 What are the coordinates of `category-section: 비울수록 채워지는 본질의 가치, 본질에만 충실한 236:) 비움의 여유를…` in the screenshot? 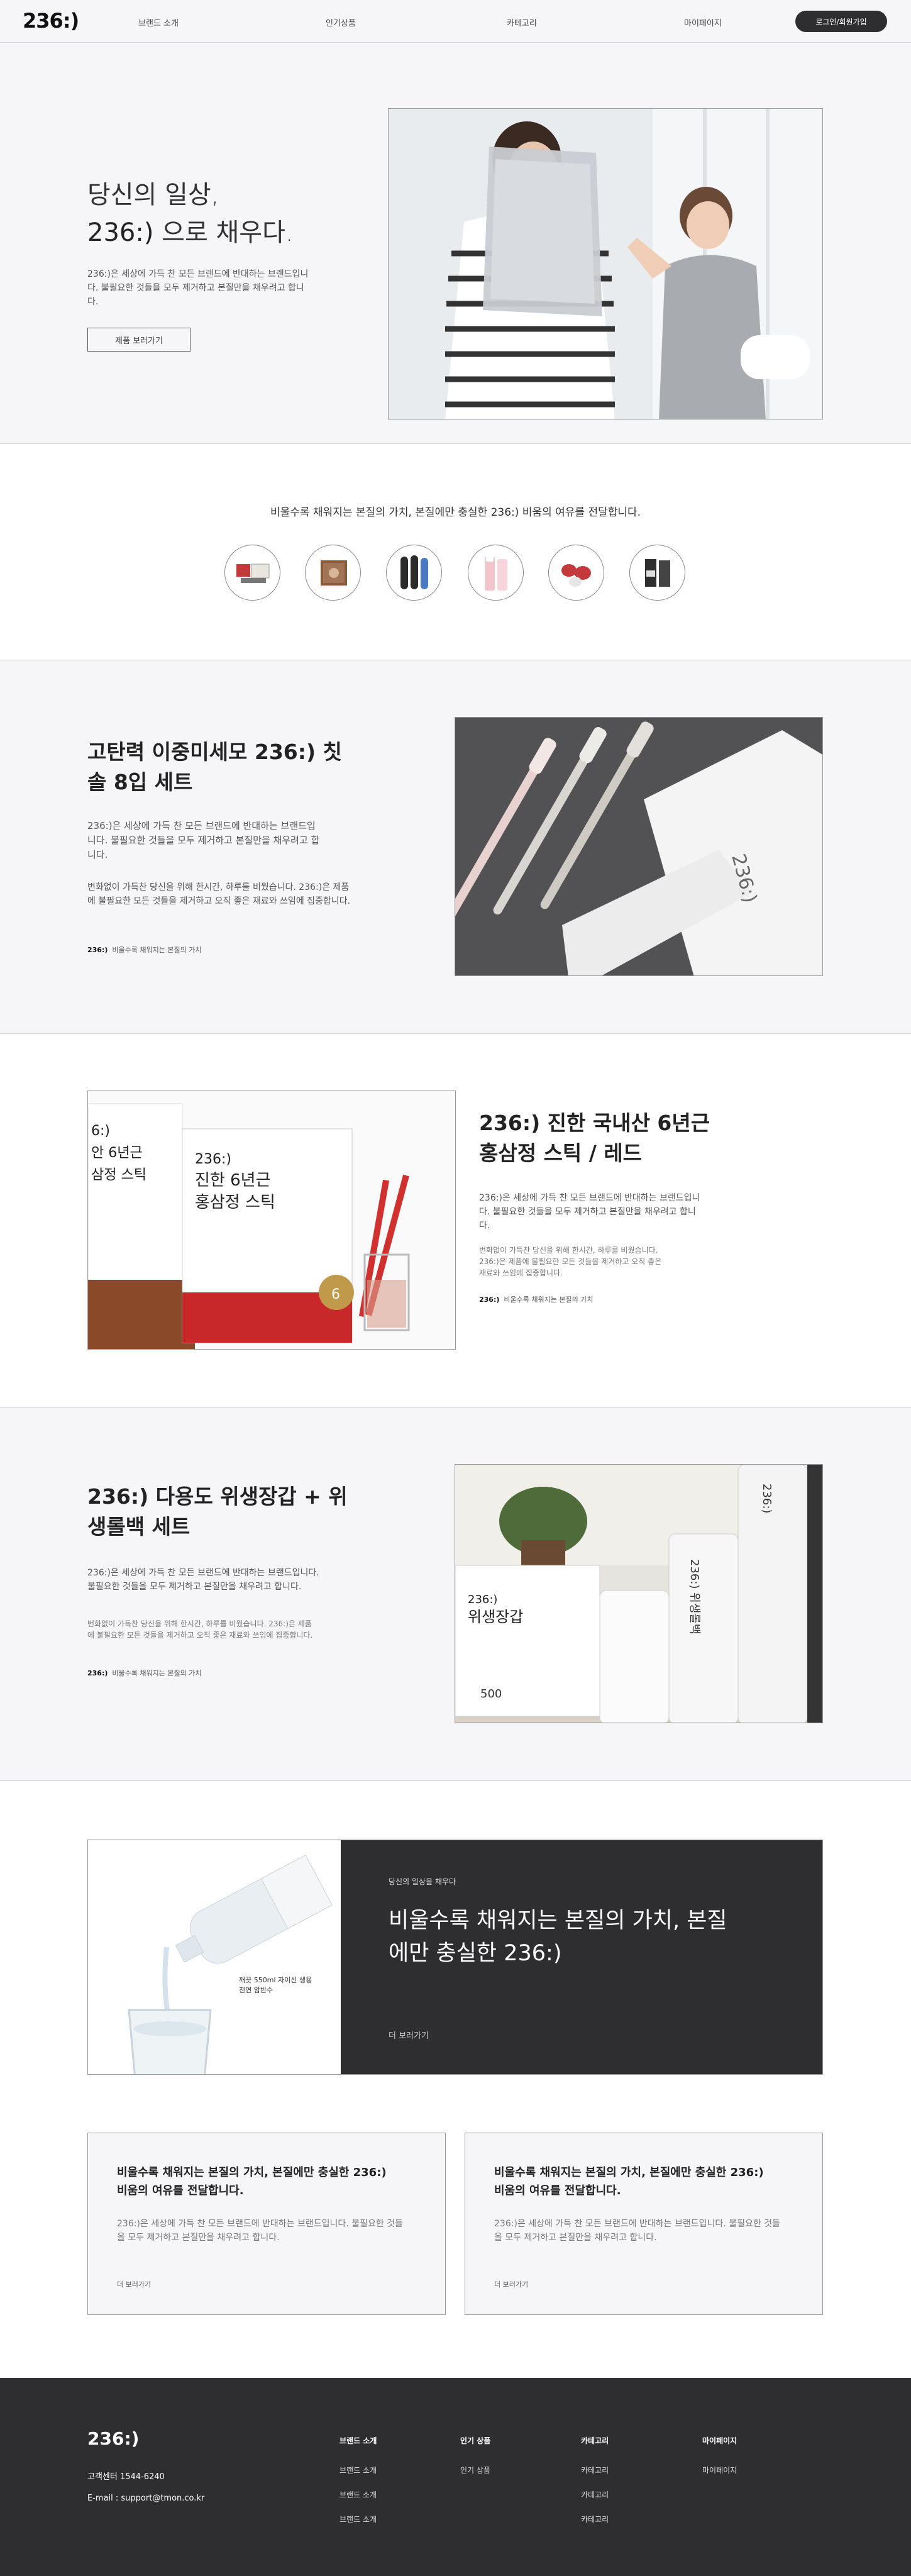 It's located at (455, 552).